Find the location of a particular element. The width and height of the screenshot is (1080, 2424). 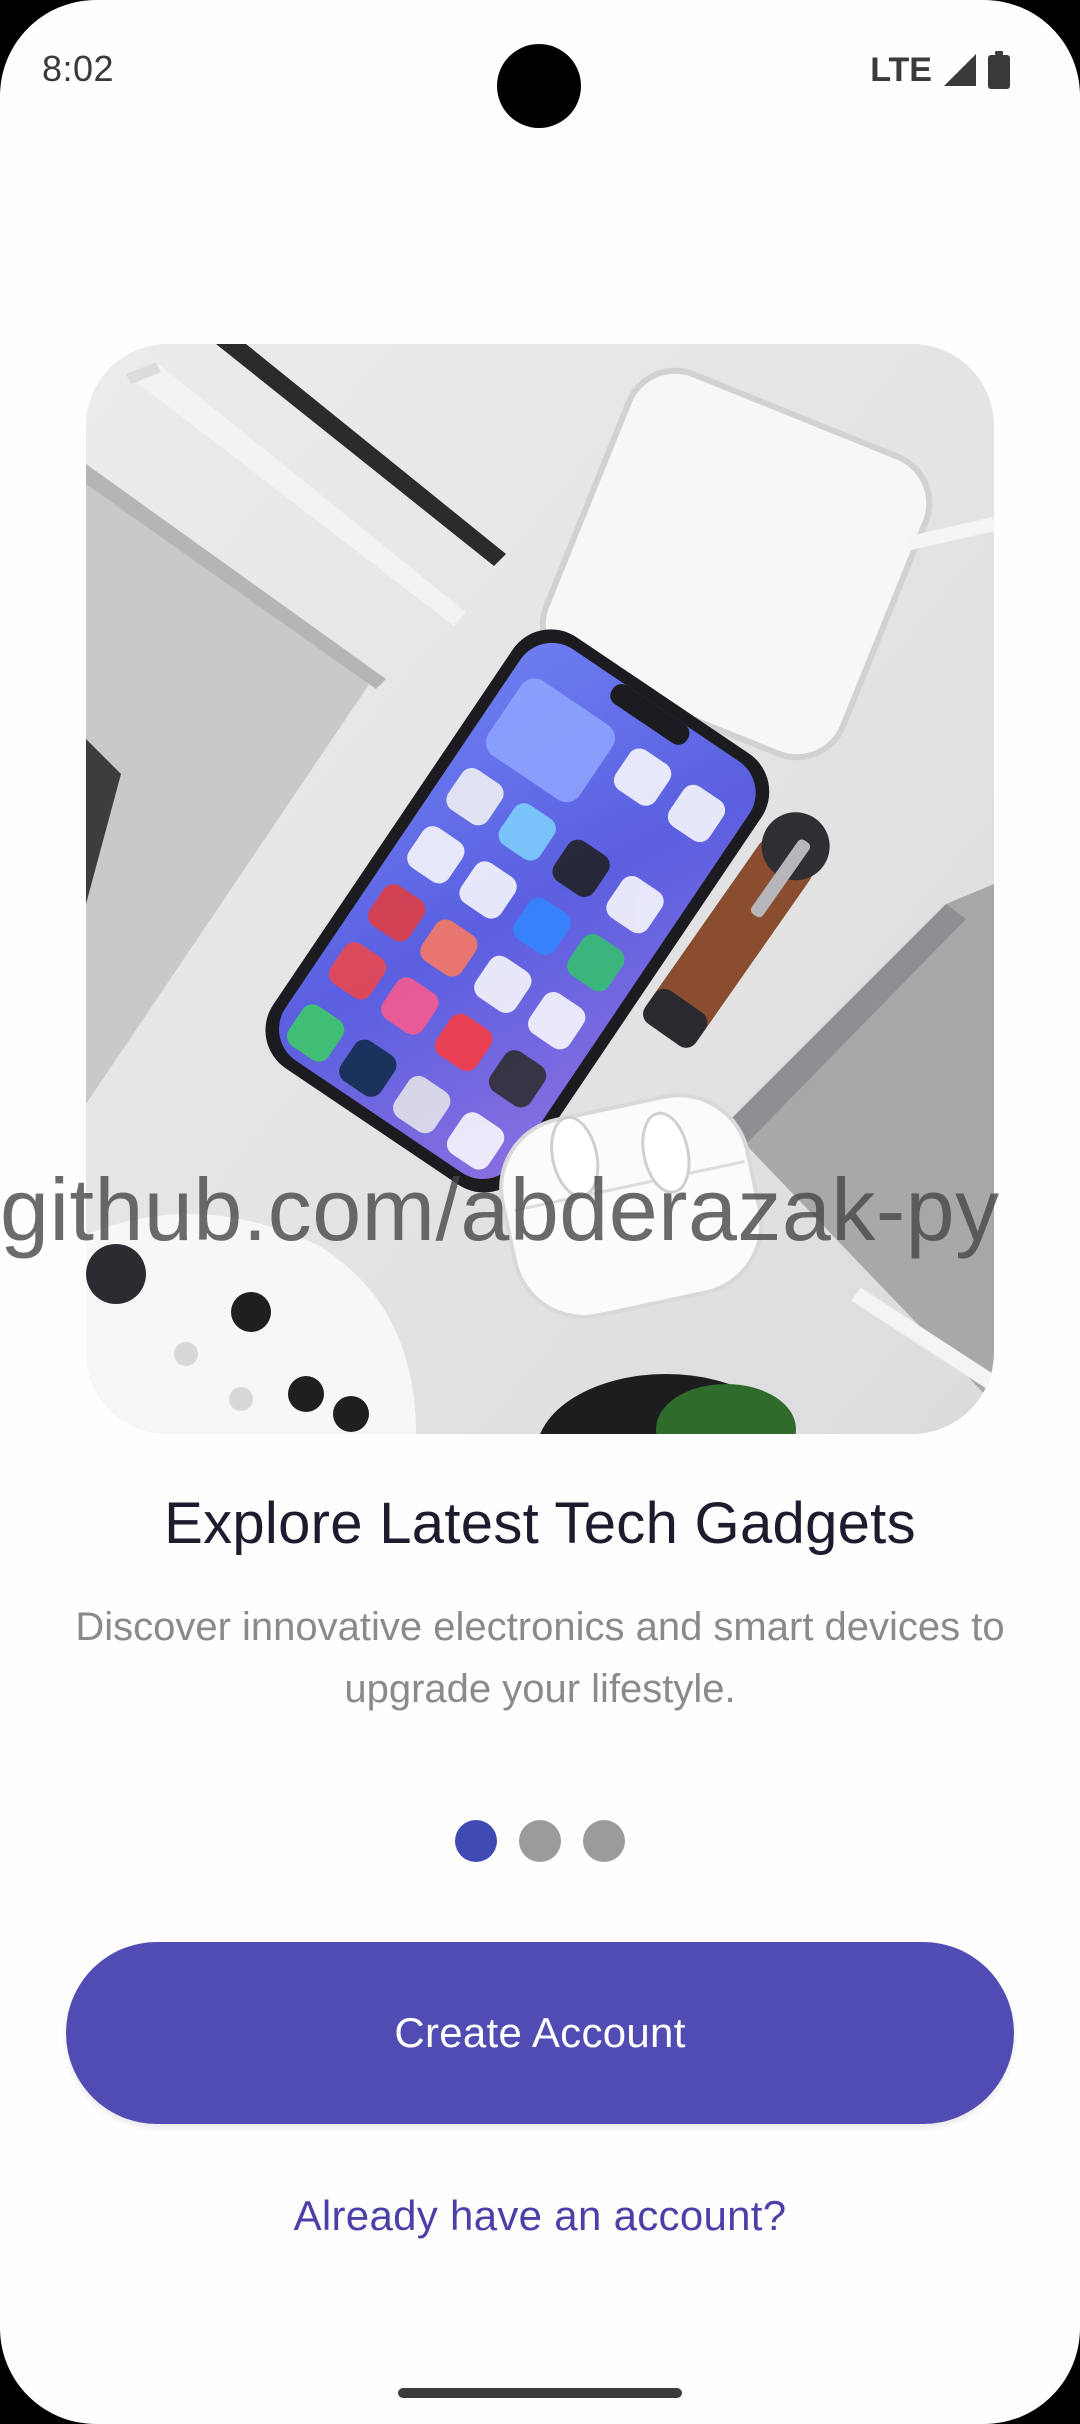

network-type: LTE is located at coordinates (901, 69).